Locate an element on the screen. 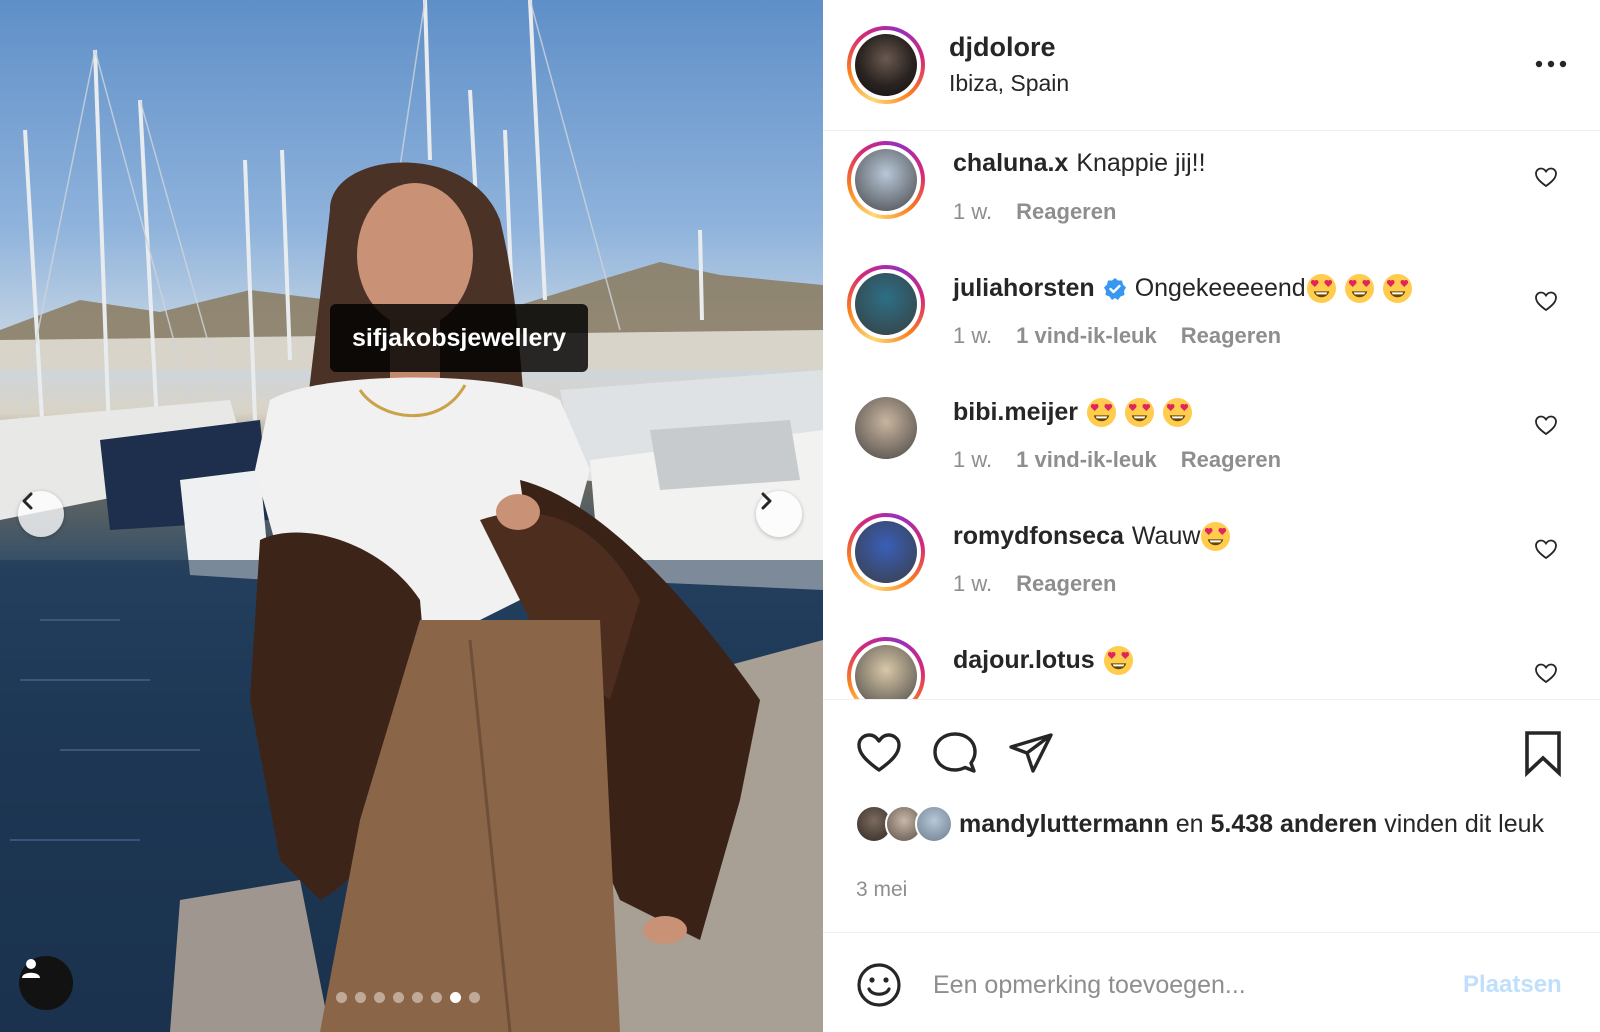 The height and width of the screenshot is (1032, 1600). share-button is located at coordinates (1031, 753).